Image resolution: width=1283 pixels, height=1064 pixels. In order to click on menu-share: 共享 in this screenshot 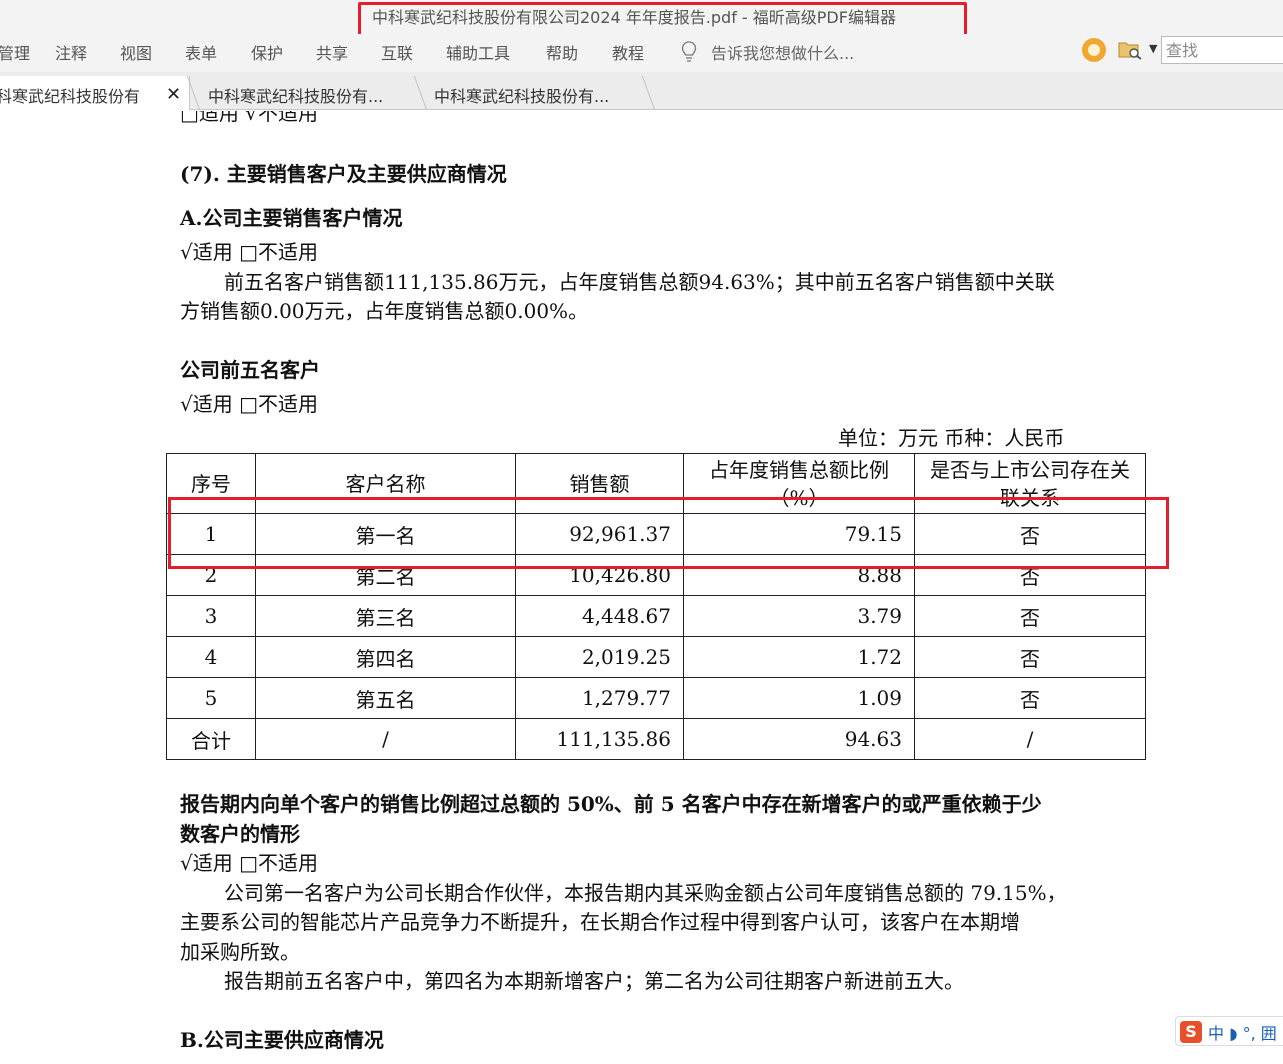, I will do `click(332, 52)`.